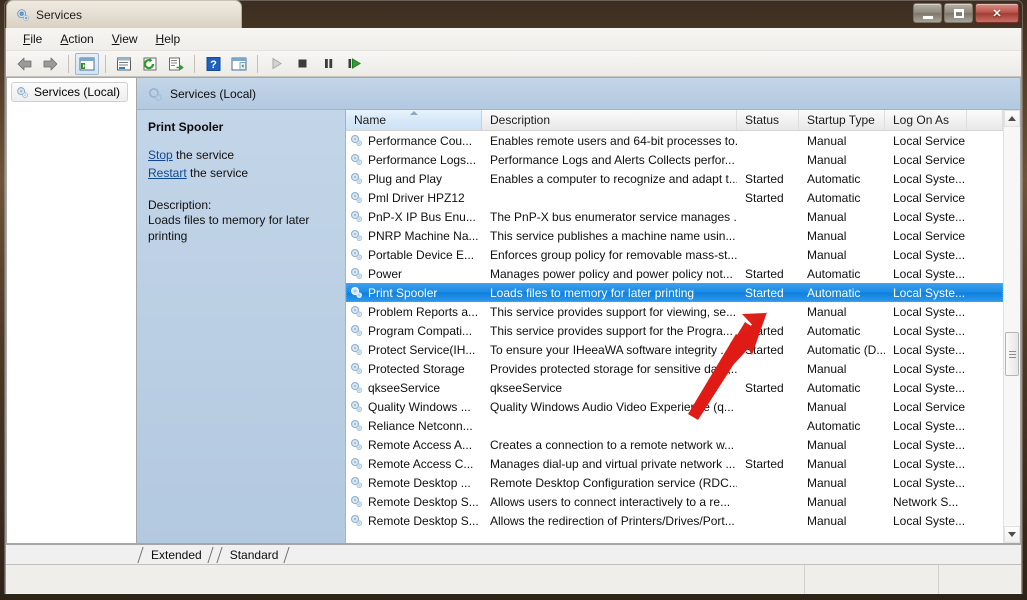 This screenshot has height=600, width=1027. Describe the element at coordinates (150, 64) in the screenshot. I see `refresh-icon` at that location.